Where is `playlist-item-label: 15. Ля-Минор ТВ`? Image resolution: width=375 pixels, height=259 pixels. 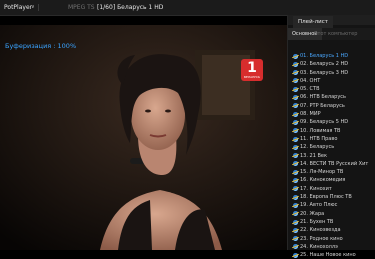
playlist-item-label: 15. Ля-Минор ТВ is located at coordinates (322, 172).